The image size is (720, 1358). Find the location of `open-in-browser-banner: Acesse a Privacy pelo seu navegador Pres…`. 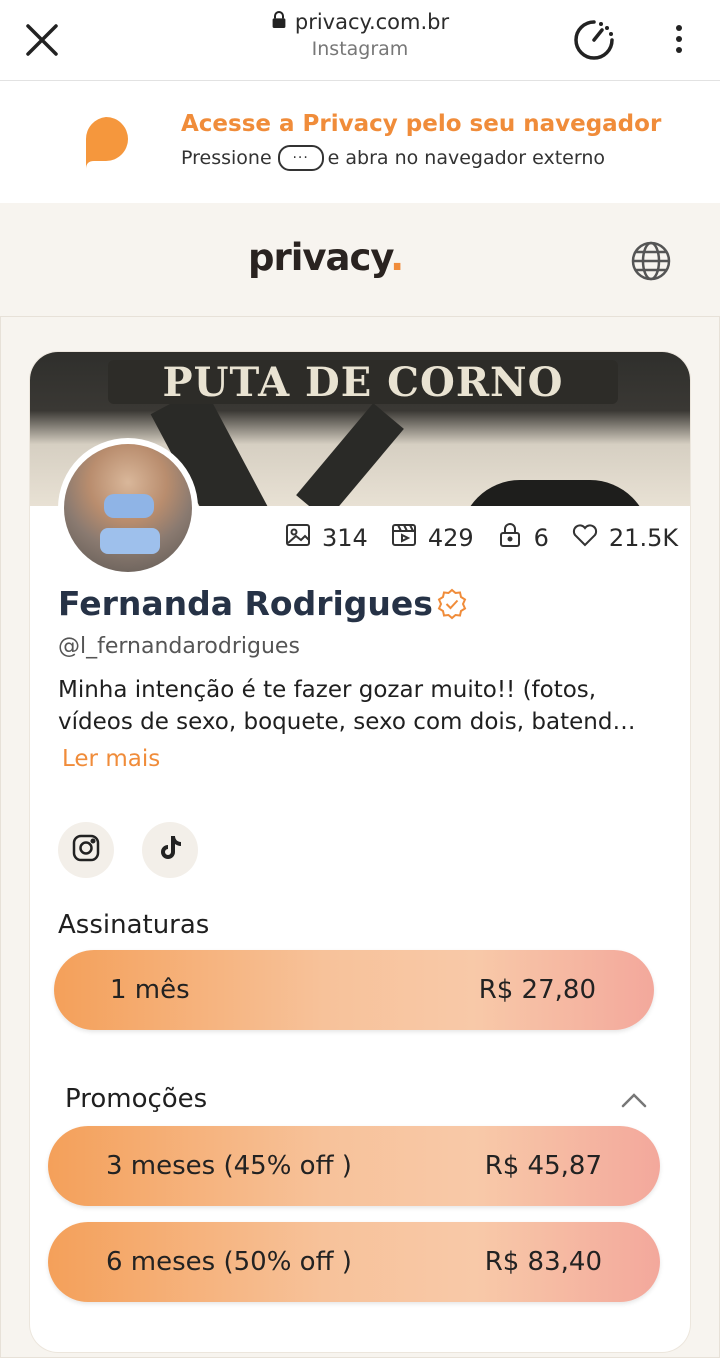

open-in-browser-banner: Acesse a Privacy pelo seu navegador Pres… is located at coordinates (360, 142).